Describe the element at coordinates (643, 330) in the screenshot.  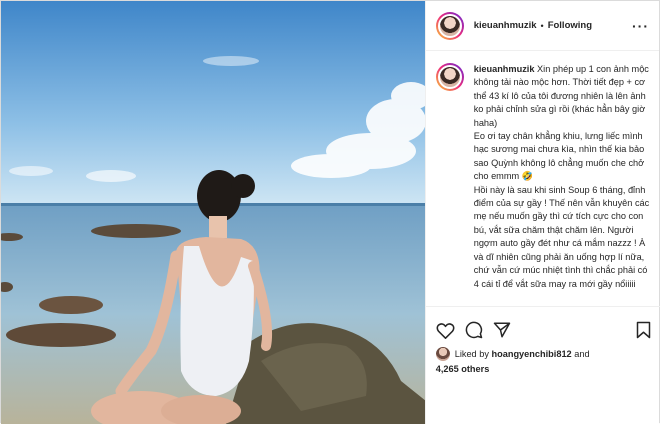
I see `bookmark-icon` at that location.